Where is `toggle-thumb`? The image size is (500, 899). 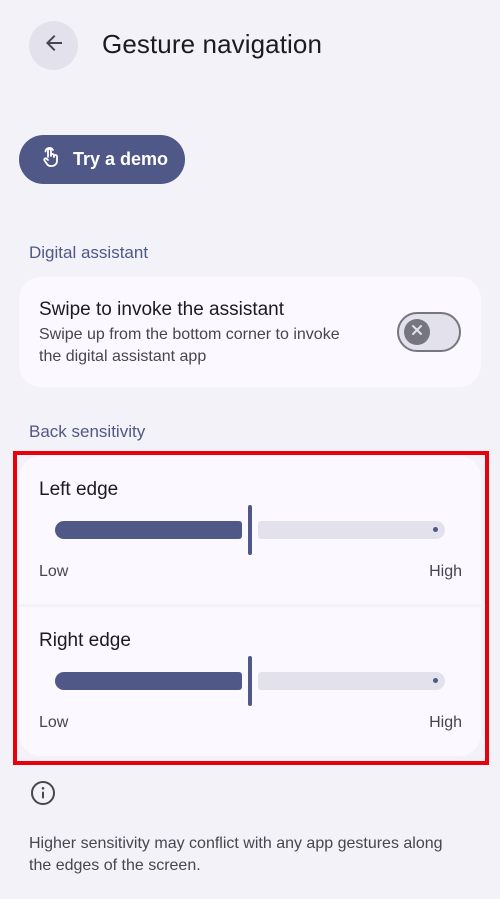
toggle-thumb is located at coordinates (417, 332).